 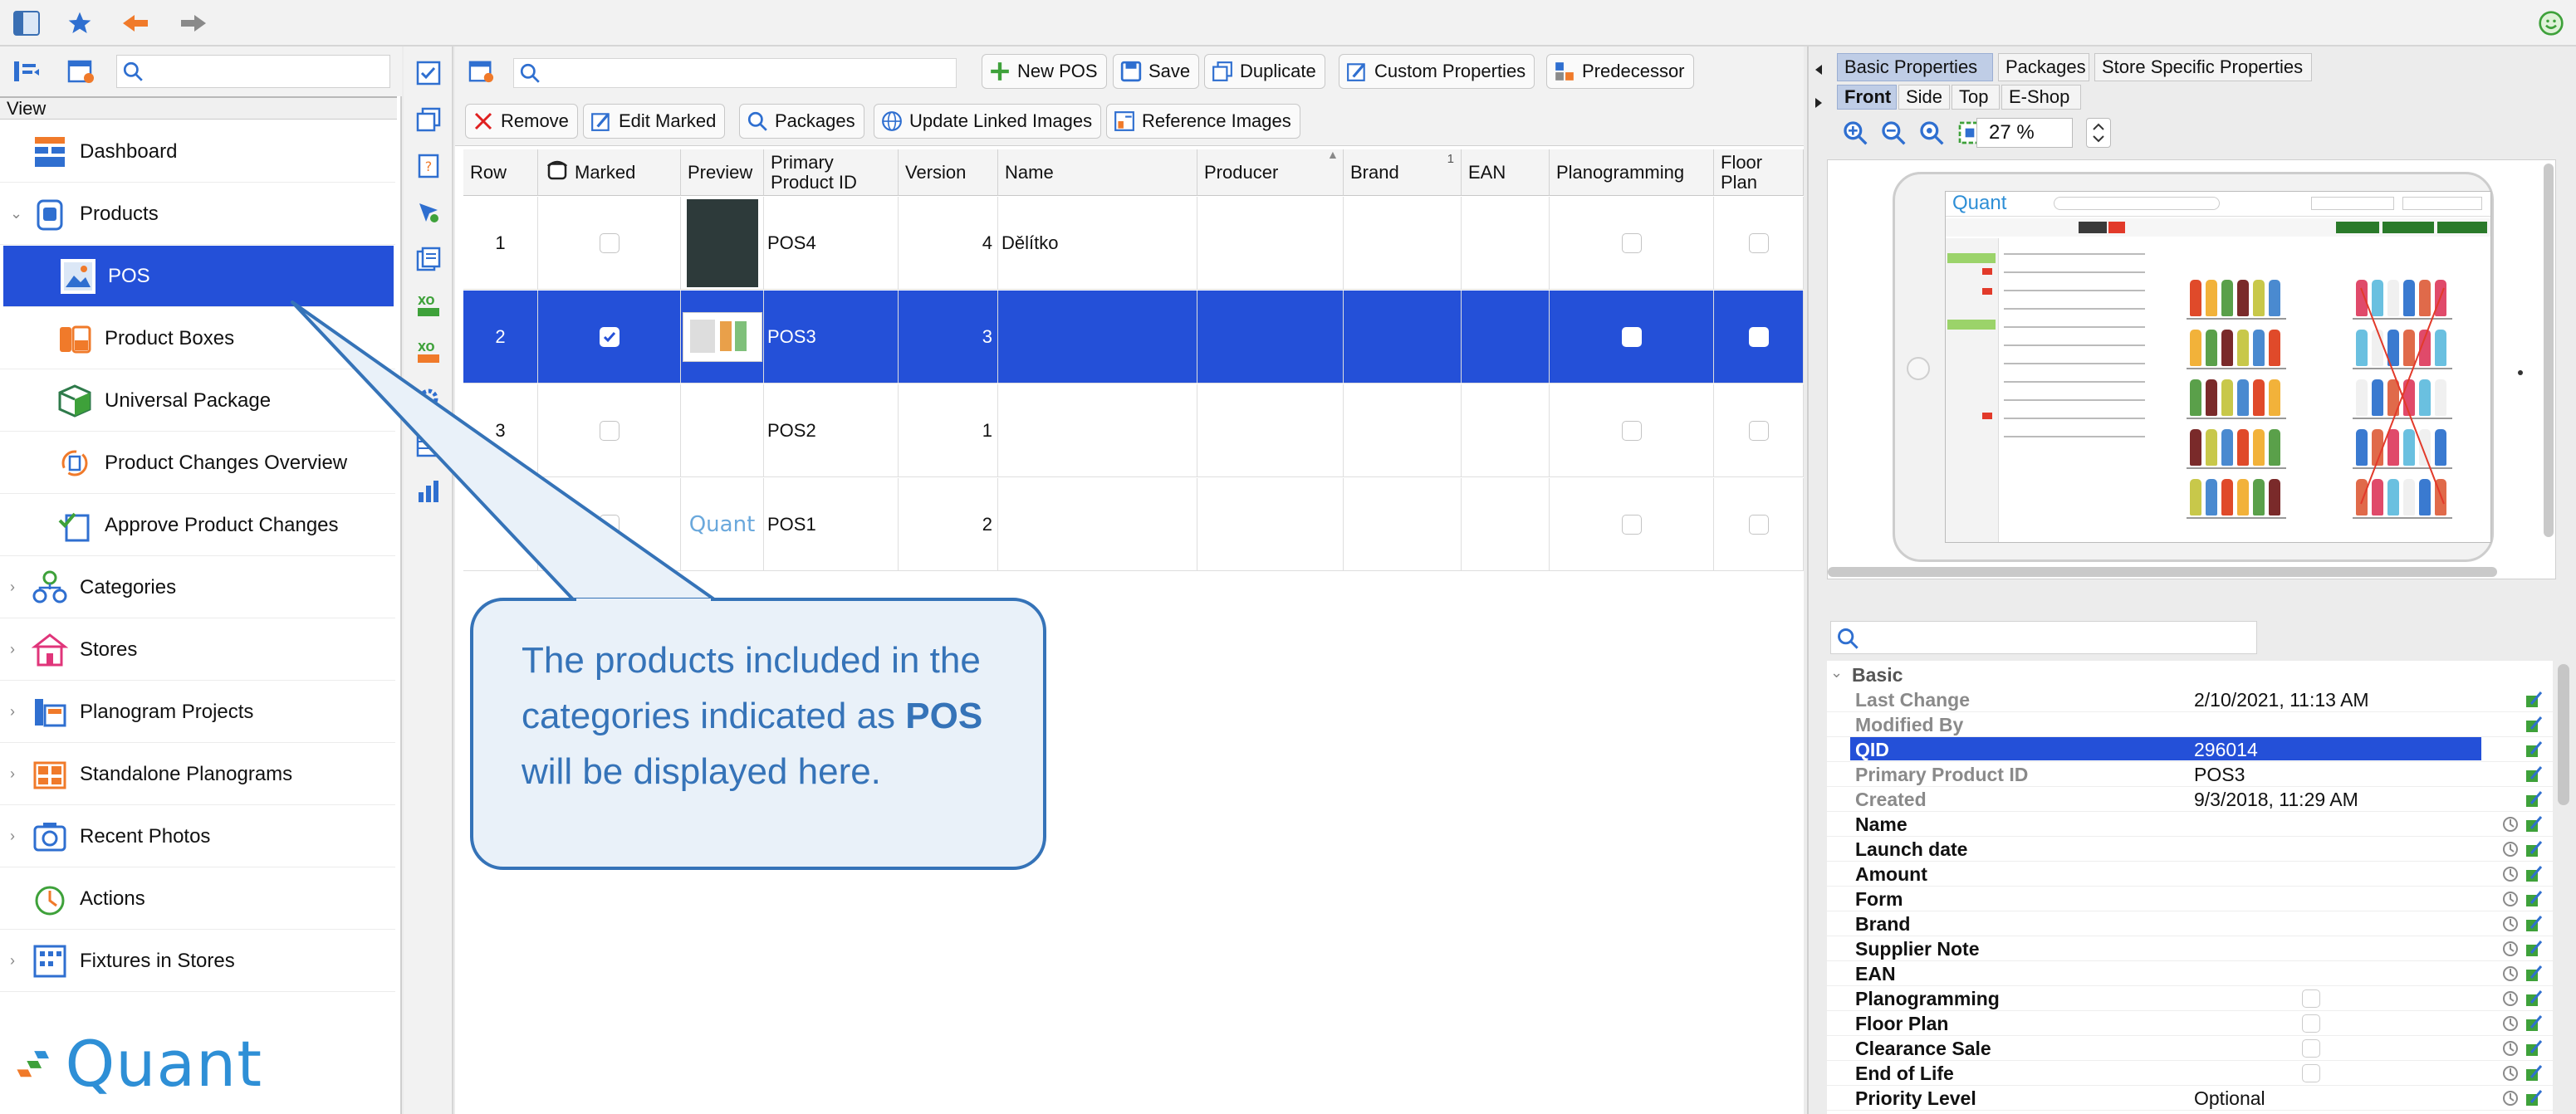 What do you see at coordinates (1891, 874) in the screenshot?
I see `property-label: Amount` at bounding box center [1891, 874].